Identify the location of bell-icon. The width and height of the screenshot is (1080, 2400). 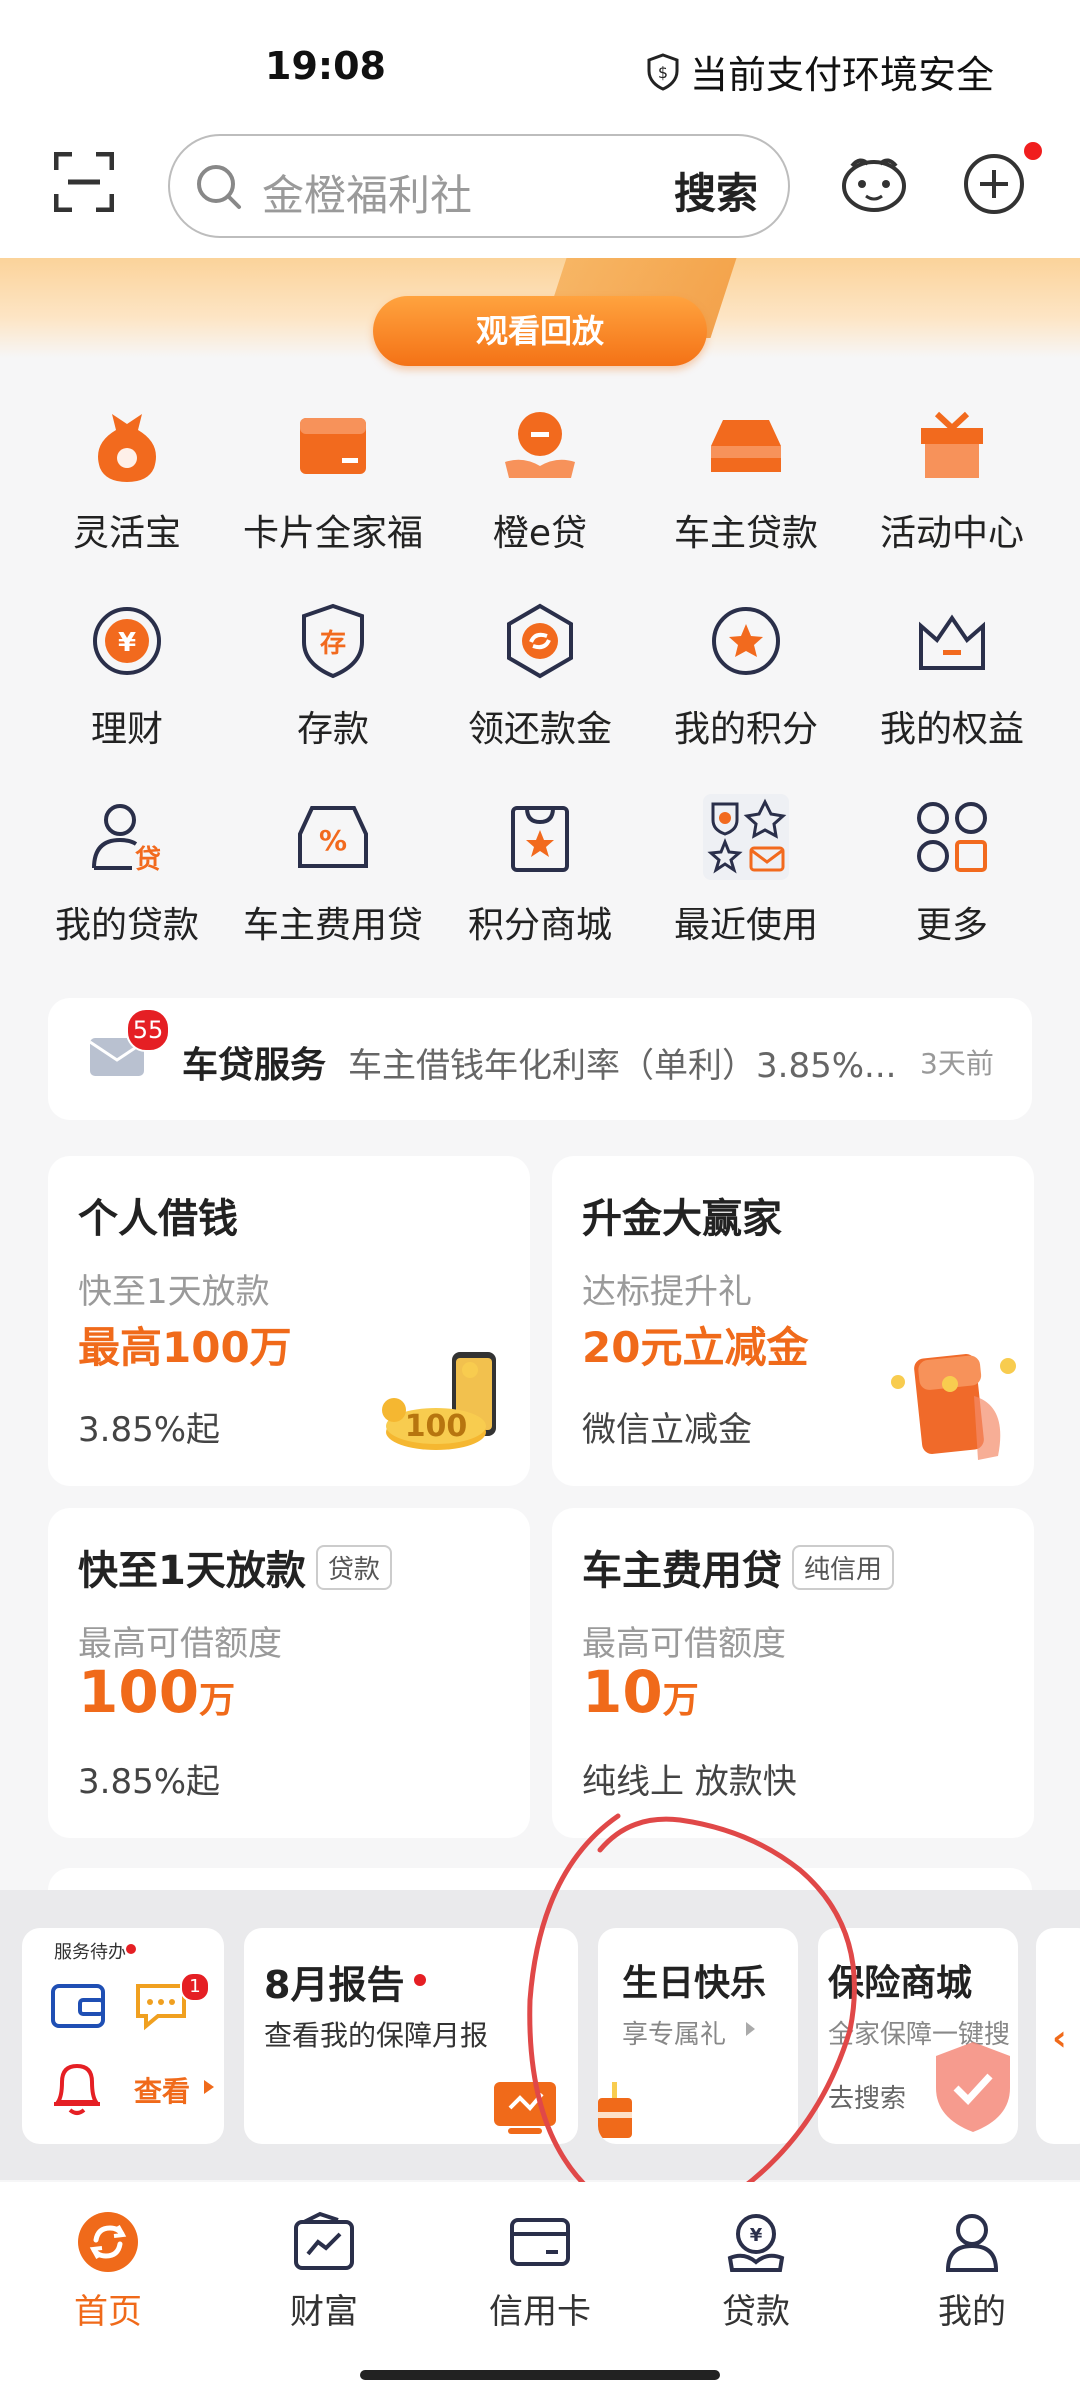
(77, 2089).